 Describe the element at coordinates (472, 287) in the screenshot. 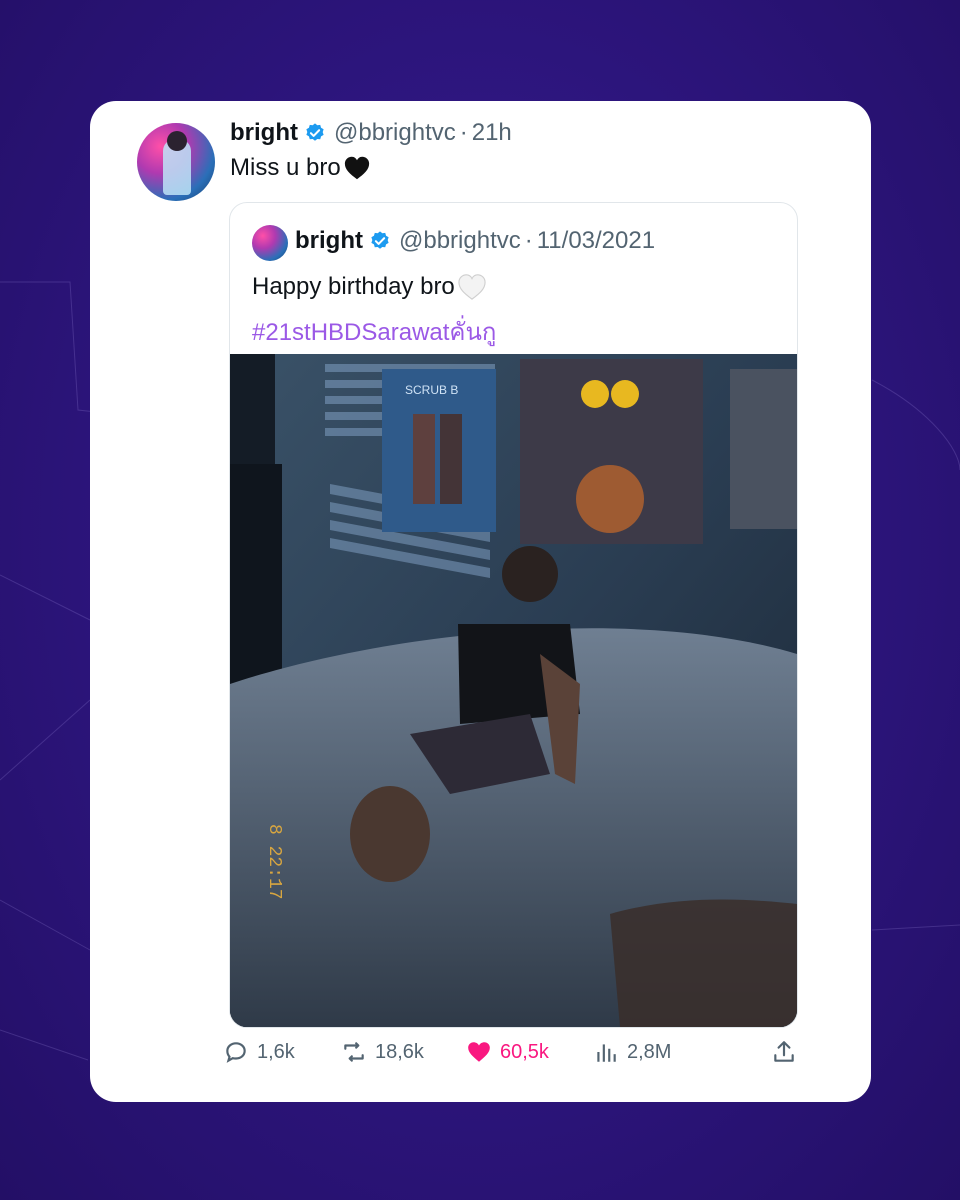

I see `white-heart-emoji` at that location.